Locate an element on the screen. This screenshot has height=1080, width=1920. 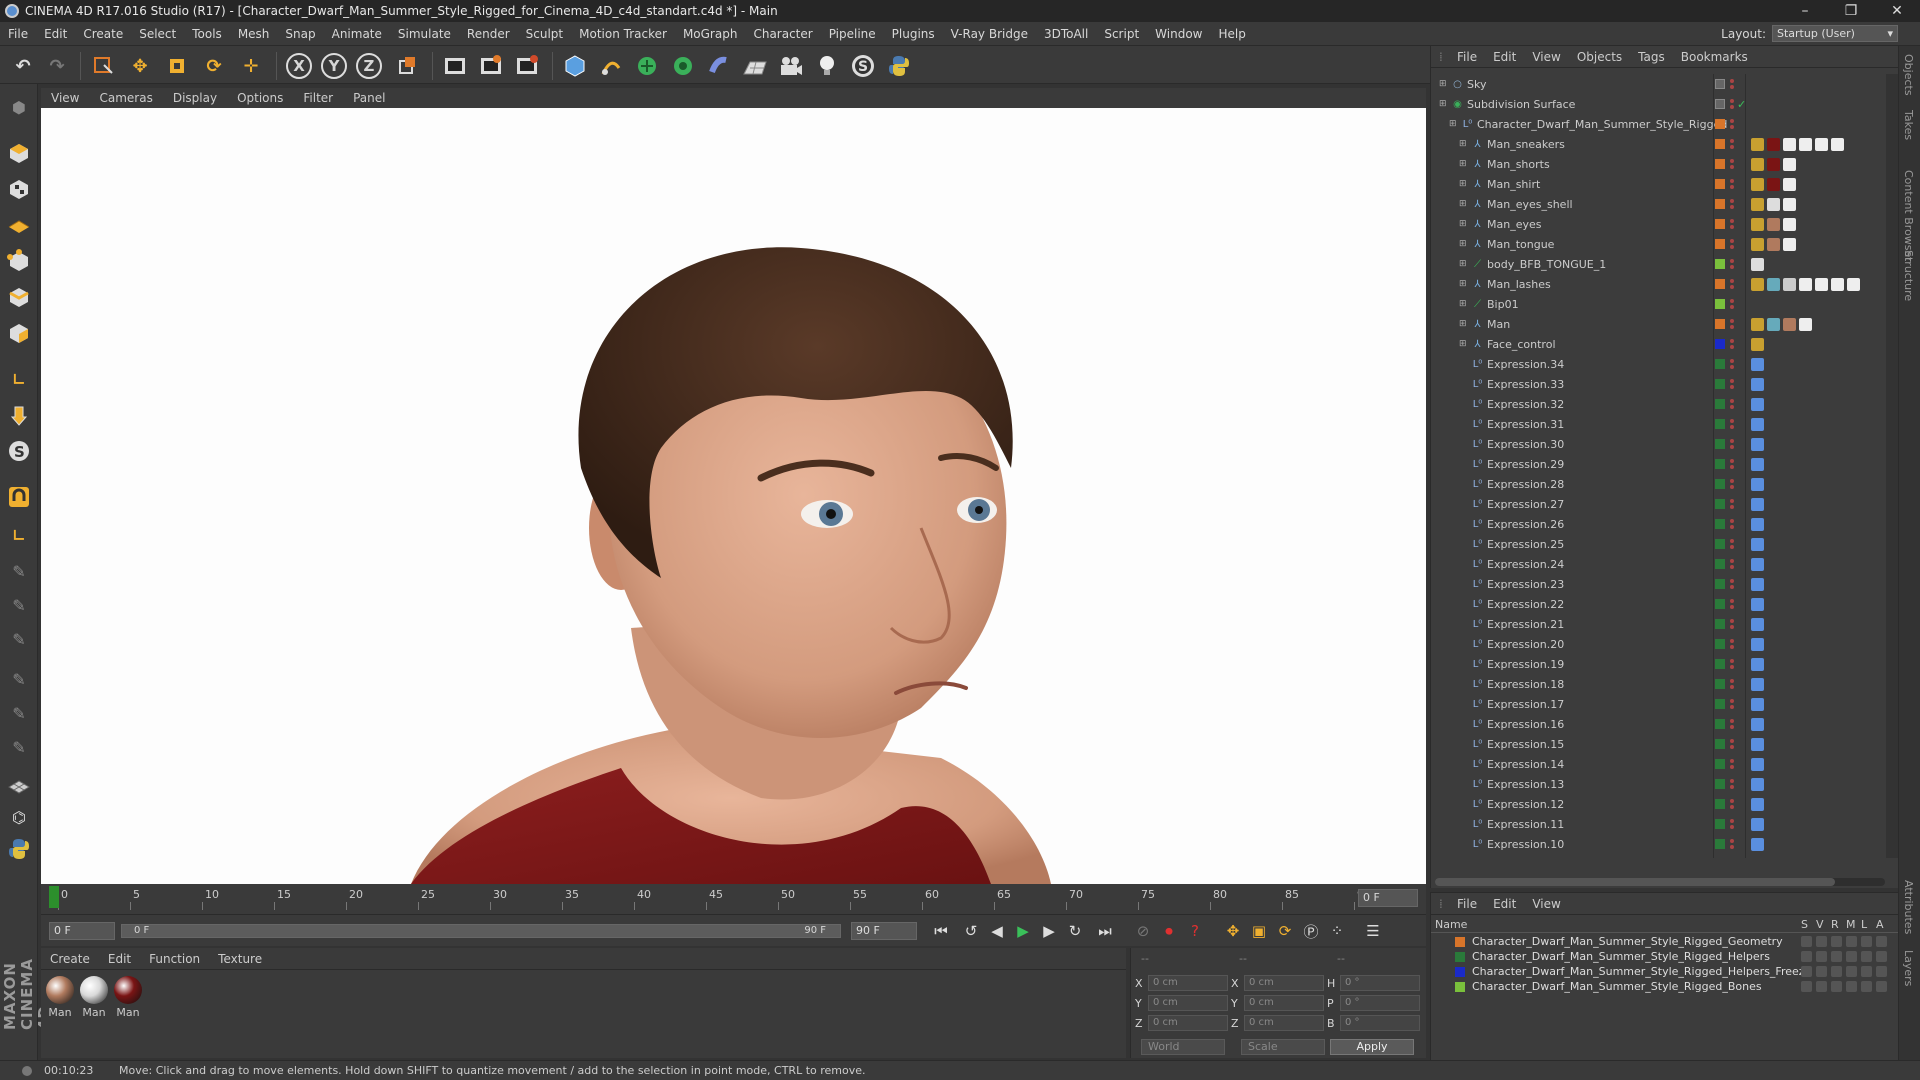
transform-tool-icon: ✛ is located at coordinates (251, 66).